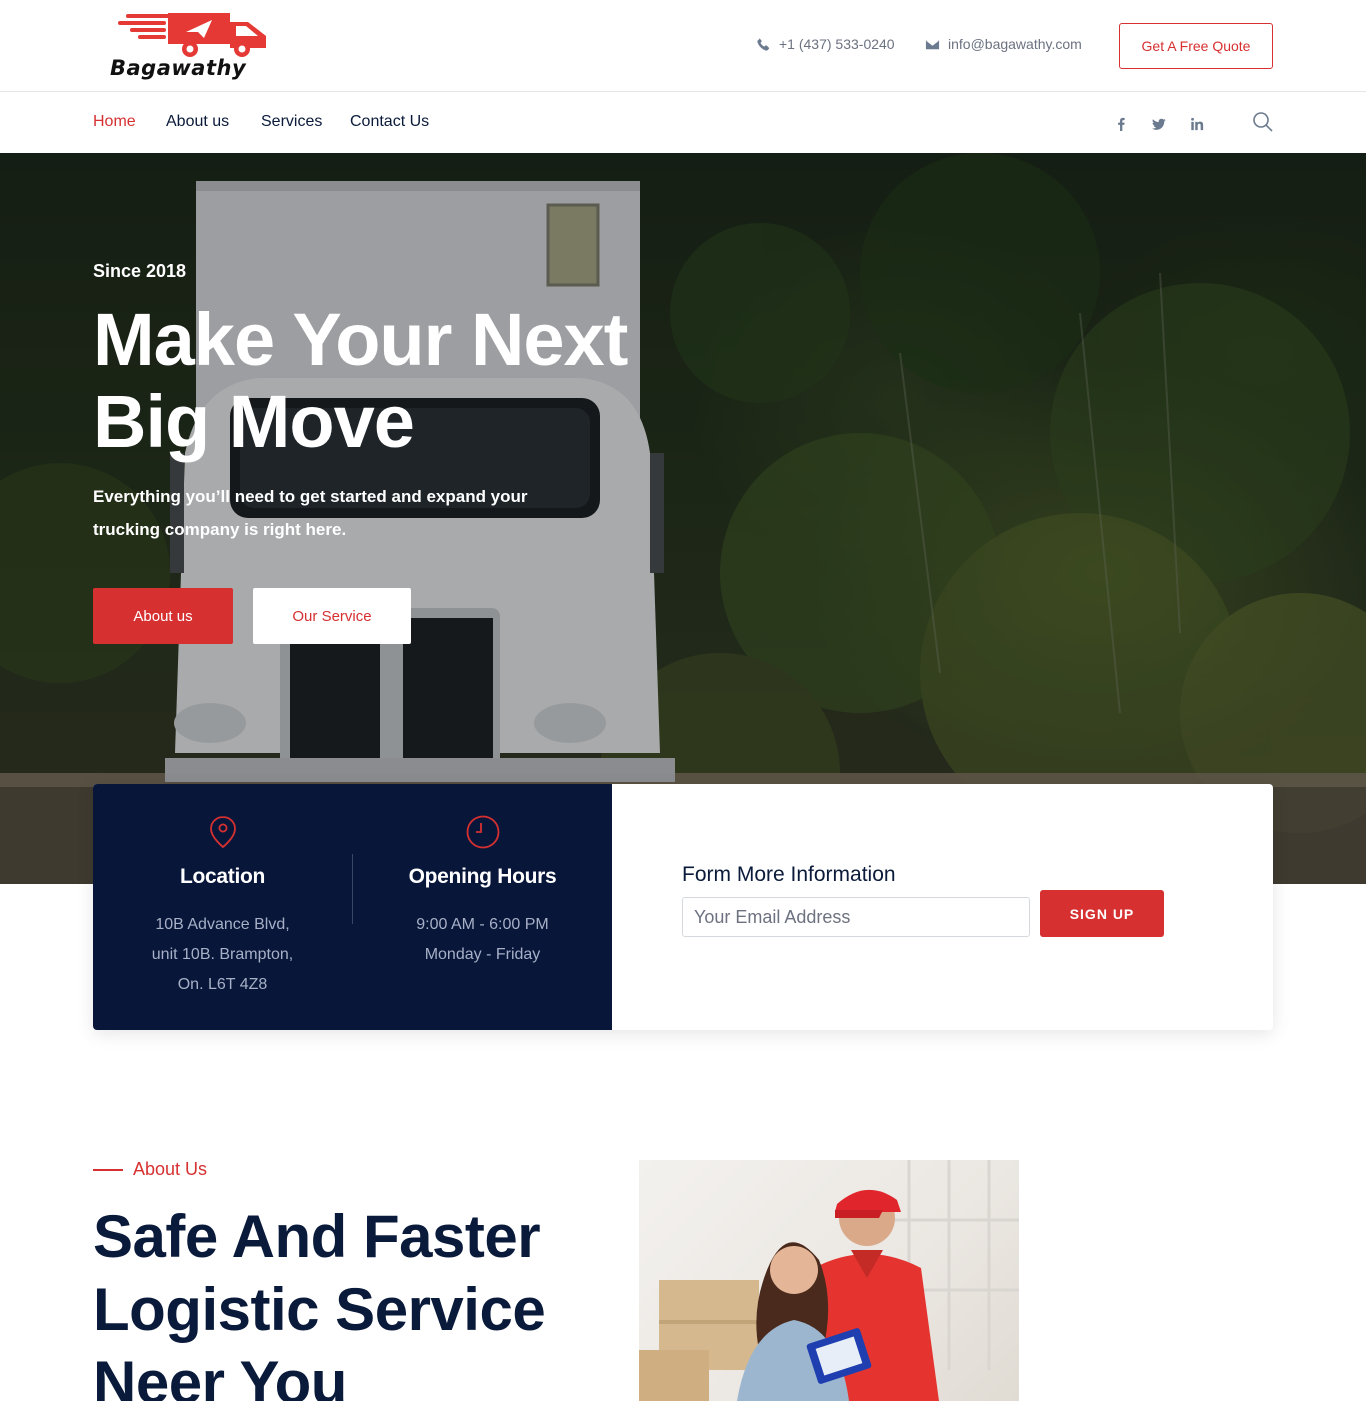 The height and width of the screenshot is (1401, 1366). What do you see at coordinates (197, 122) in the screenshot?
I see `nav-item-about: About us` at bounding box center [197, 122].